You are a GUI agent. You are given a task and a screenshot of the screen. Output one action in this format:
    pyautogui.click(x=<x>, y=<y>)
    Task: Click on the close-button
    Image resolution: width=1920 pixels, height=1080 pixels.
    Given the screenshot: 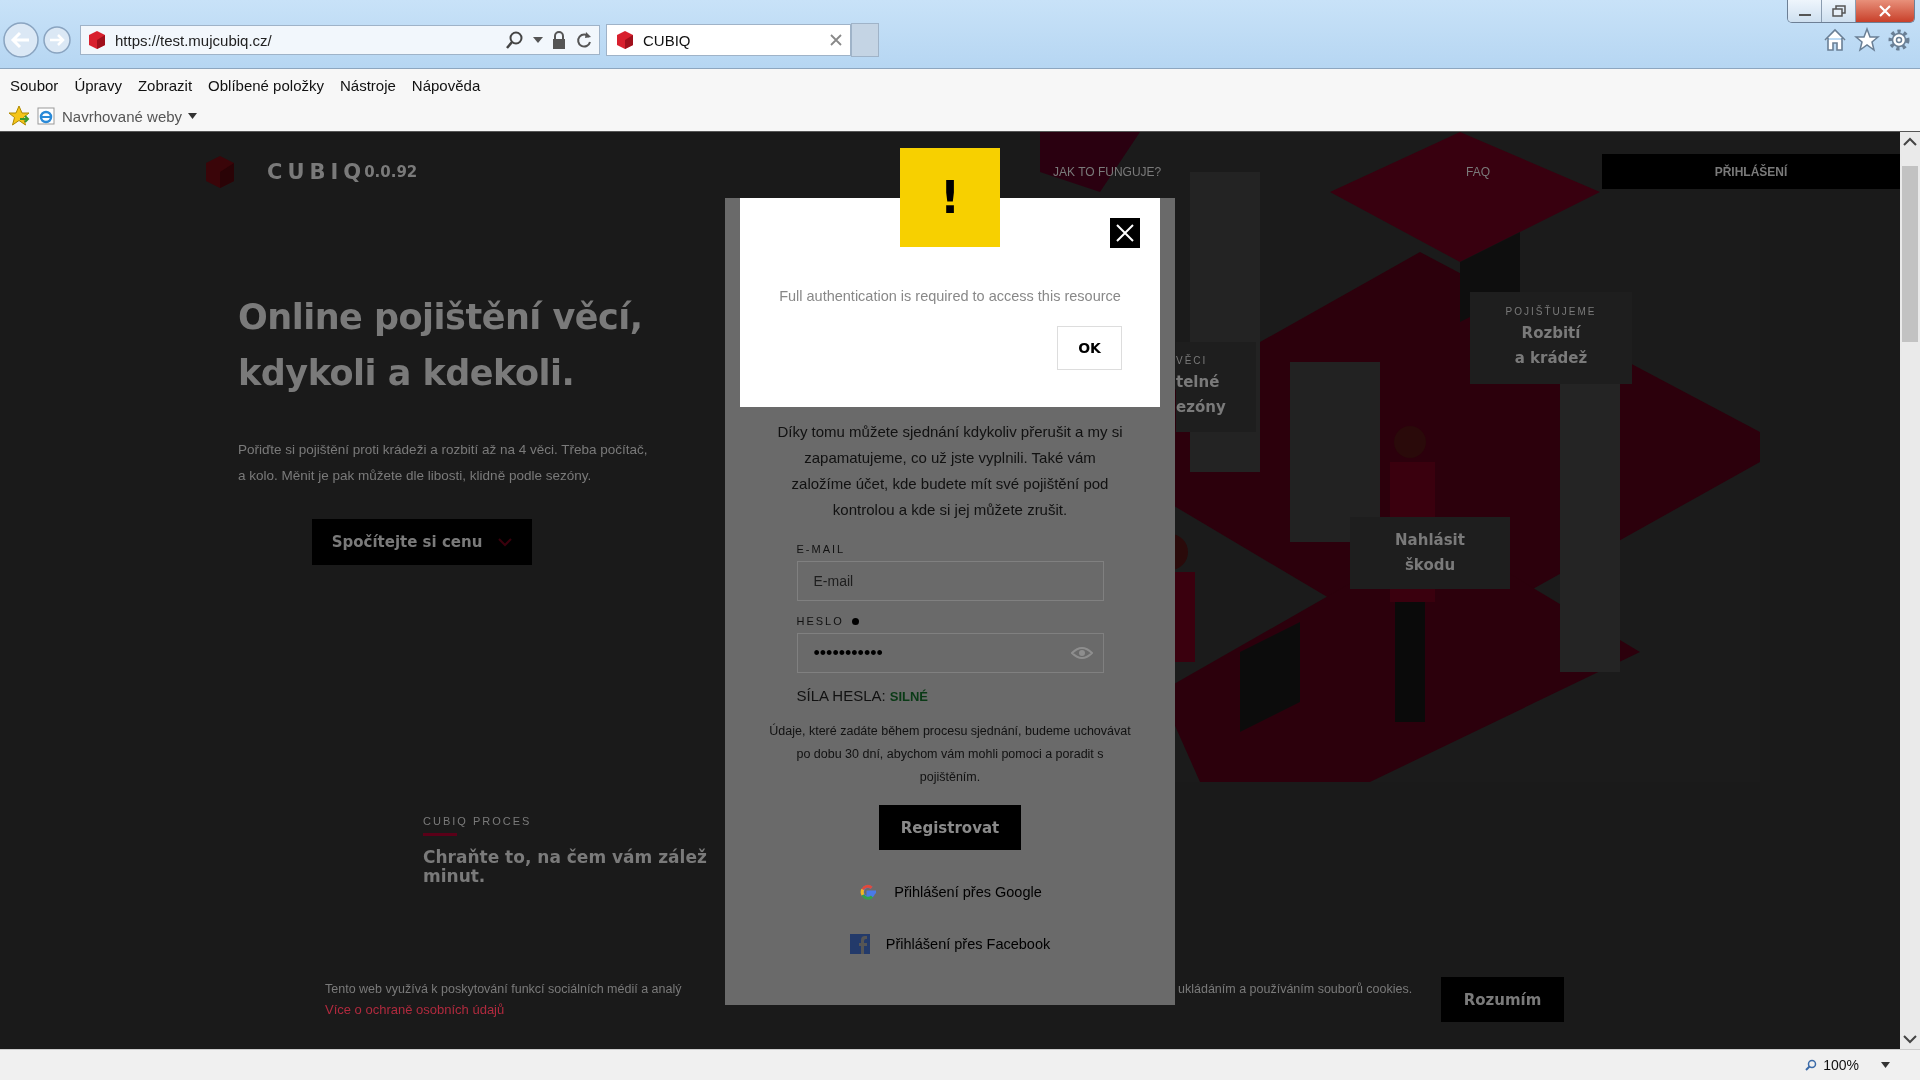 What is the action you would take?
    pyautogui.click(x=1125, y=233)
    